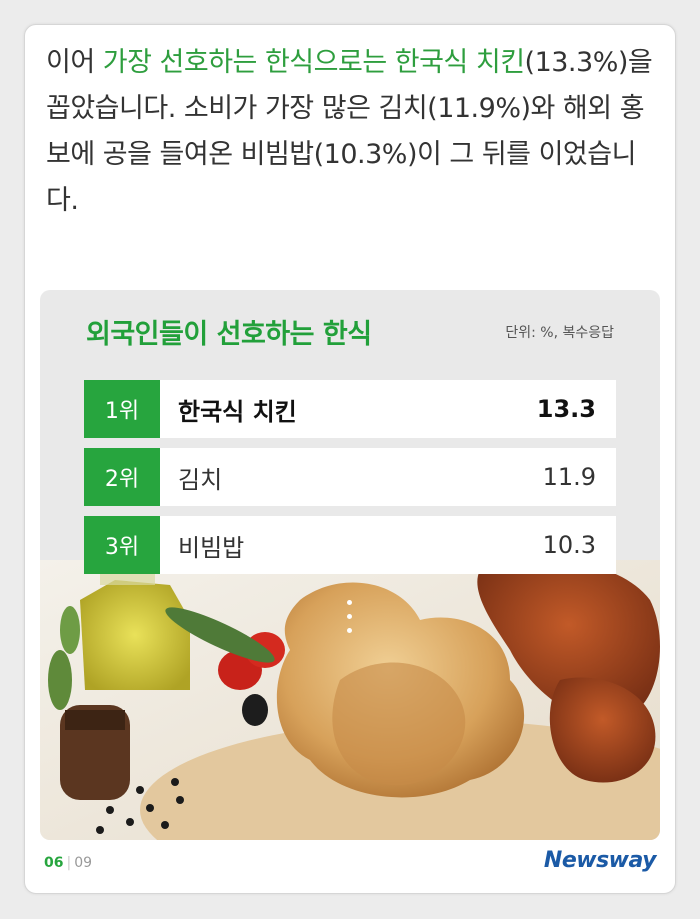  I want to click on unit-note: 단위: %, 복수응답, so click(559, 333).